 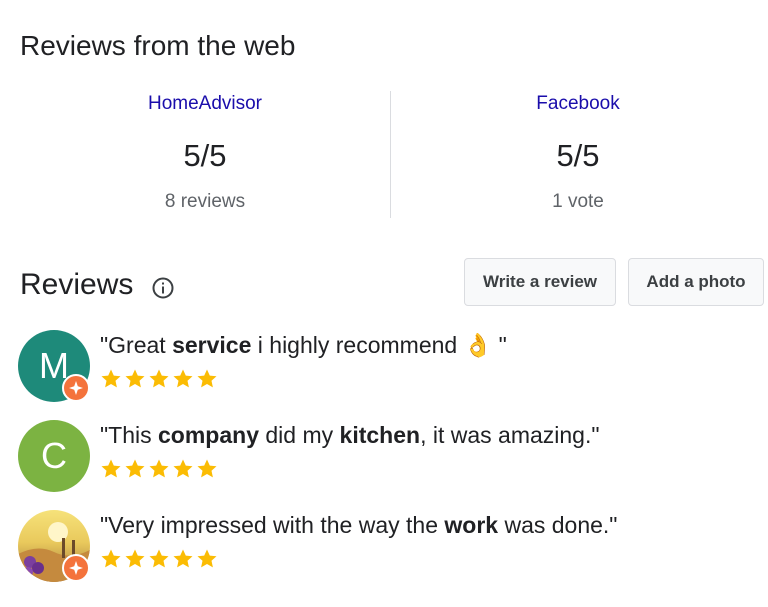 I want to click on source-count: 8 reviews, so click(x=205, y=201).